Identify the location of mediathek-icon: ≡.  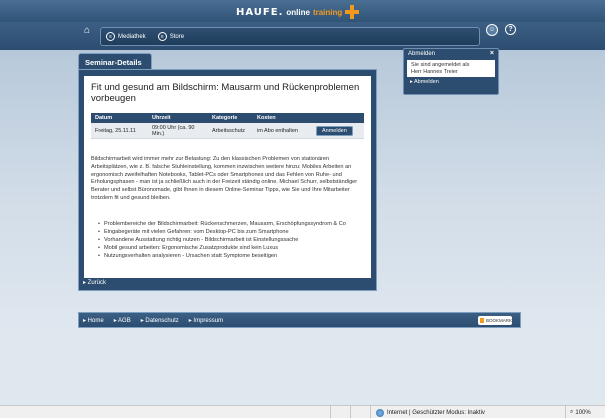
(110, 36).